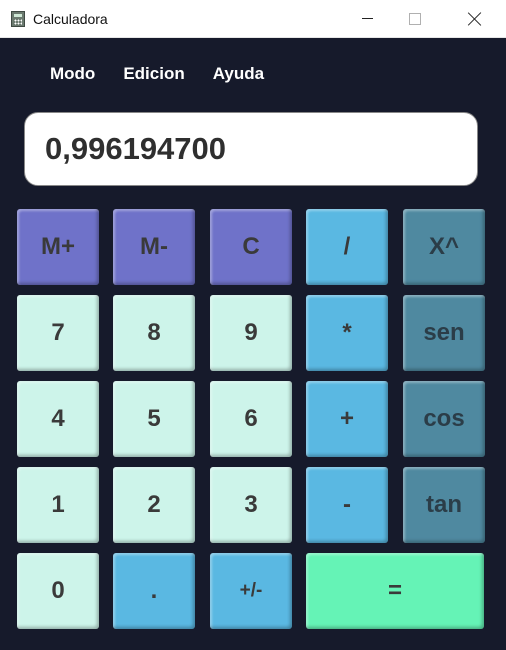 This screenshot has height=650, width=506. I want to click on equals-button: =, so click(395, 591).